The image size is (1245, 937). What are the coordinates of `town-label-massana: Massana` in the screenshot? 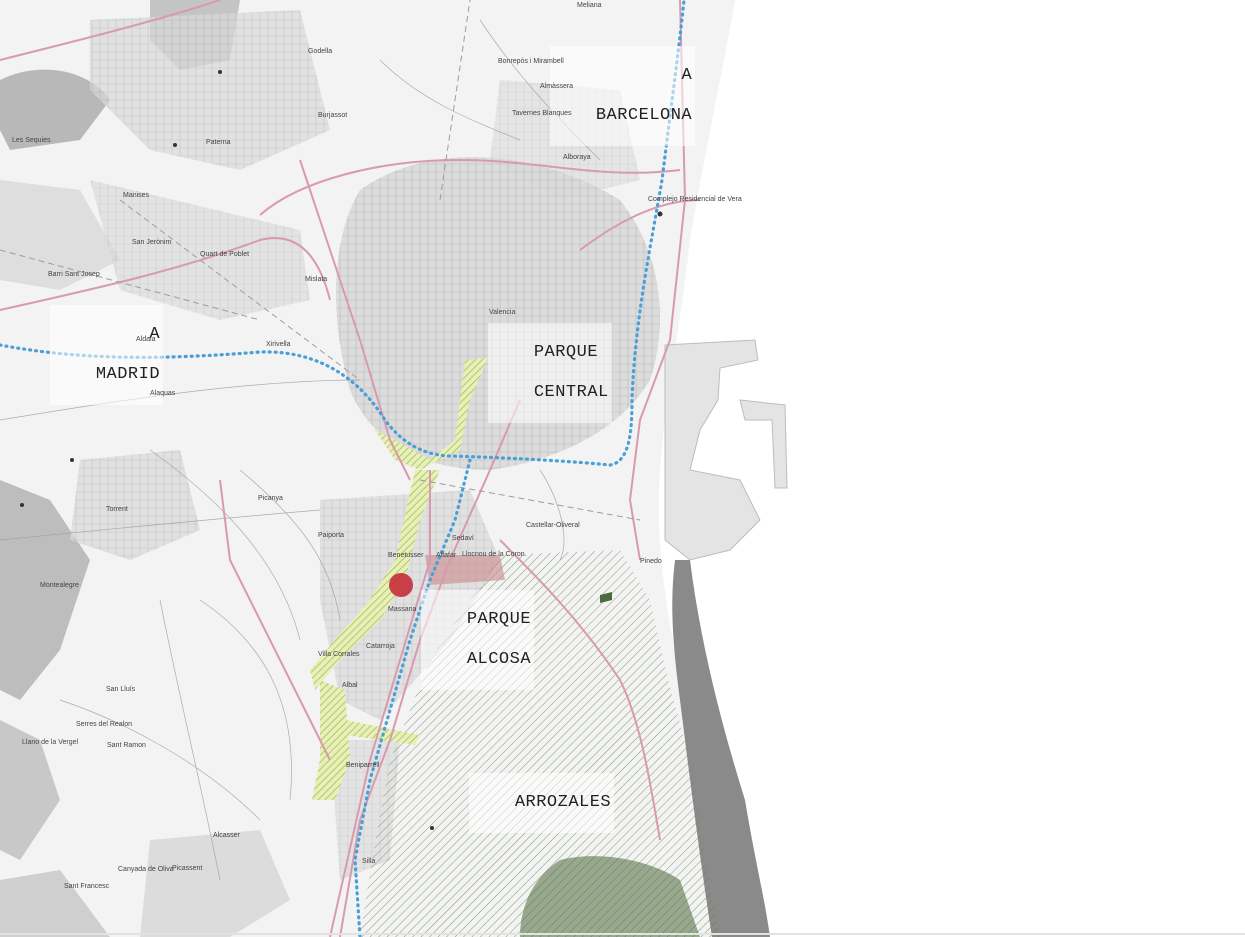 It's located at (402, 609).